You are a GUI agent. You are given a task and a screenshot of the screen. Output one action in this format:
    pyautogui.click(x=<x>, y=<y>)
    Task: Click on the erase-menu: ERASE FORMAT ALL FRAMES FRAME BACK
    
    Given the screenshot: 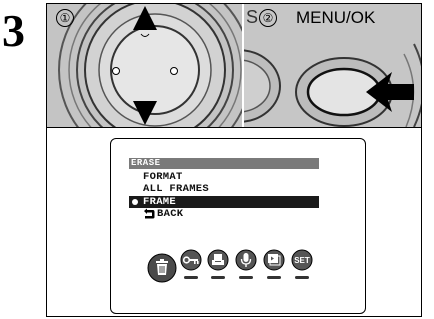 What is the action you would take?
    pyautogui.click(x=224, y=199)
    